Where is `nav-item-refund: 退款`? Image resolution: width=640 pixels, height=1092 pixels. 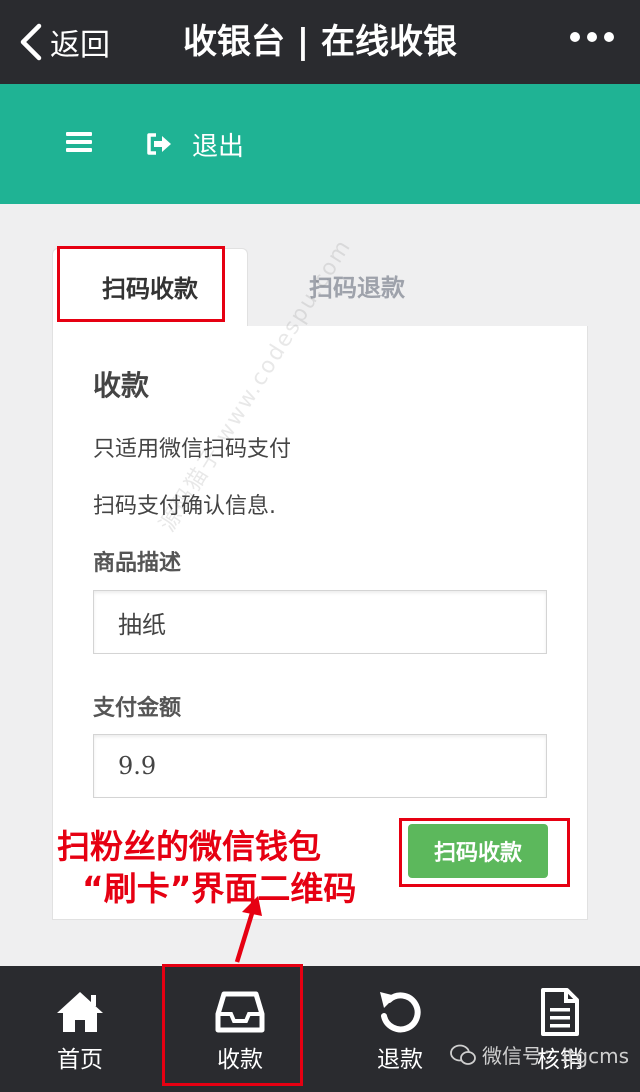 nav-item-refund: 退款 is located at coordinates (400, 1029).